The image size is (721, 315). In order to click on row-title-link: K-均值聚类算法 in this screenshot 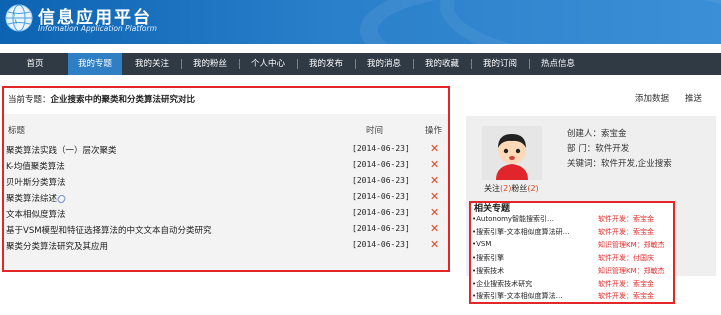, I will do `click(35, 166)`.